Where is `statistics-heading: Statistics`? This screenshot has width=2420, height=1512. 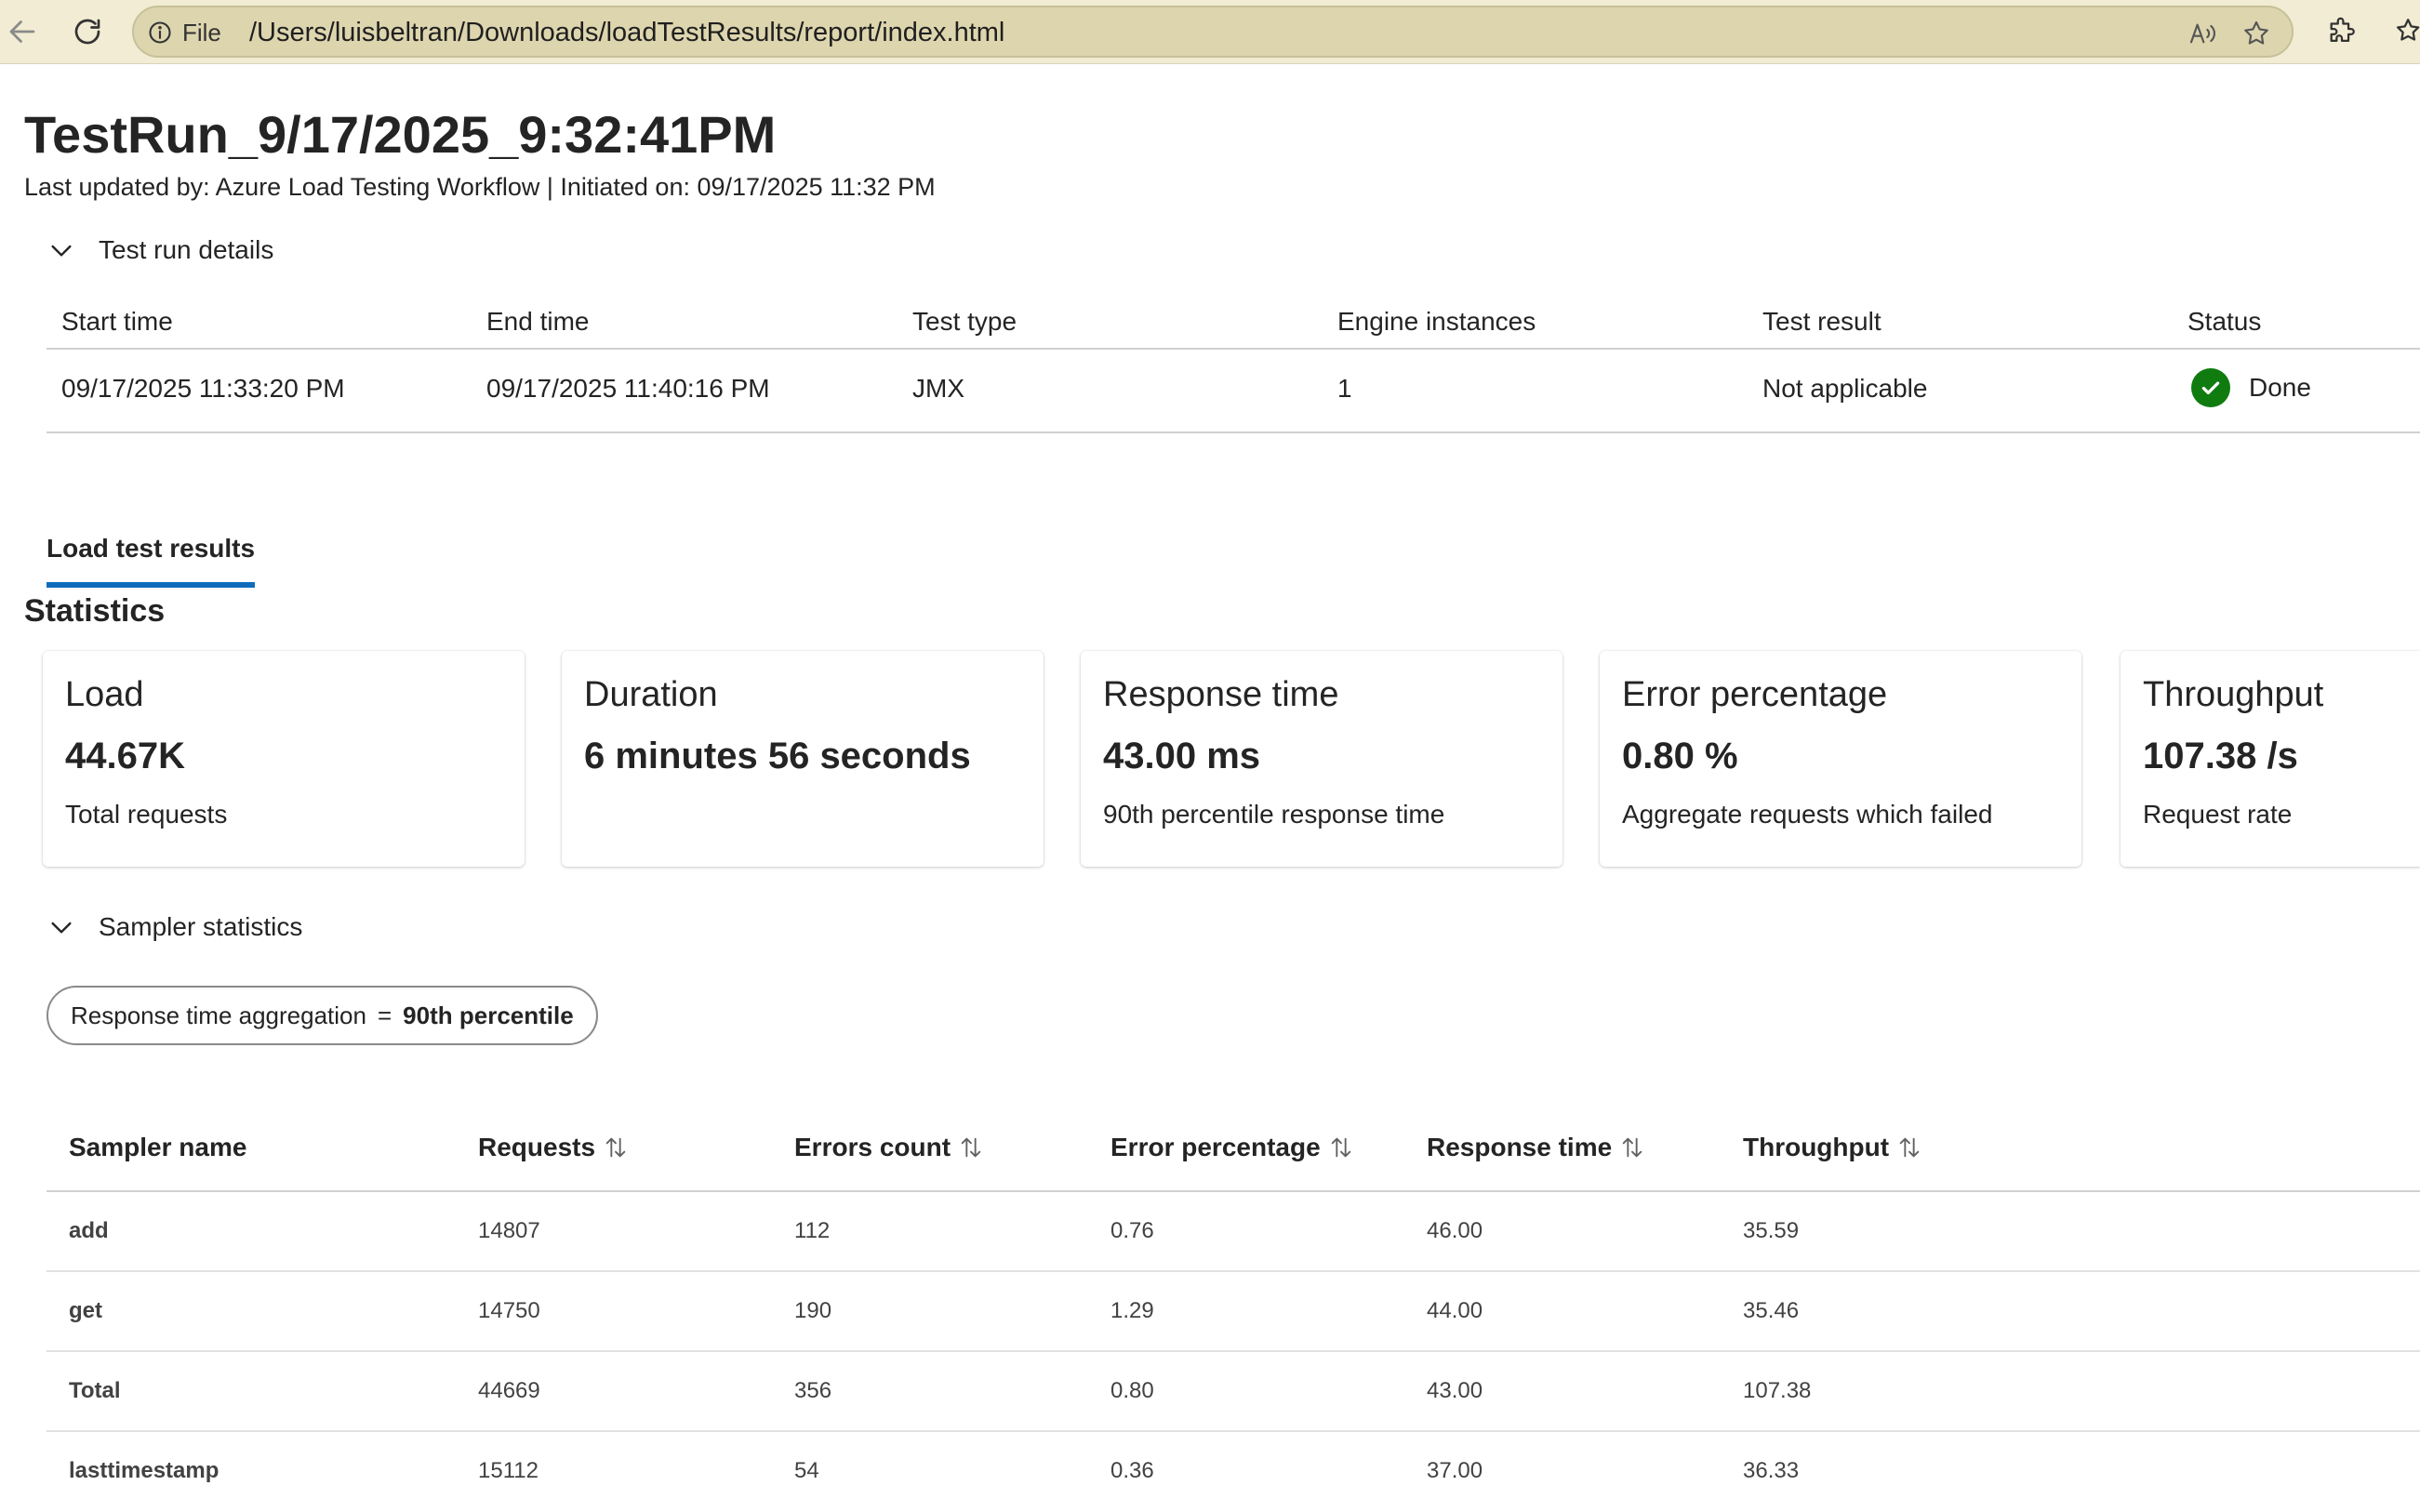
statistics-heading: Statistics is located at coordinates (95, 611).